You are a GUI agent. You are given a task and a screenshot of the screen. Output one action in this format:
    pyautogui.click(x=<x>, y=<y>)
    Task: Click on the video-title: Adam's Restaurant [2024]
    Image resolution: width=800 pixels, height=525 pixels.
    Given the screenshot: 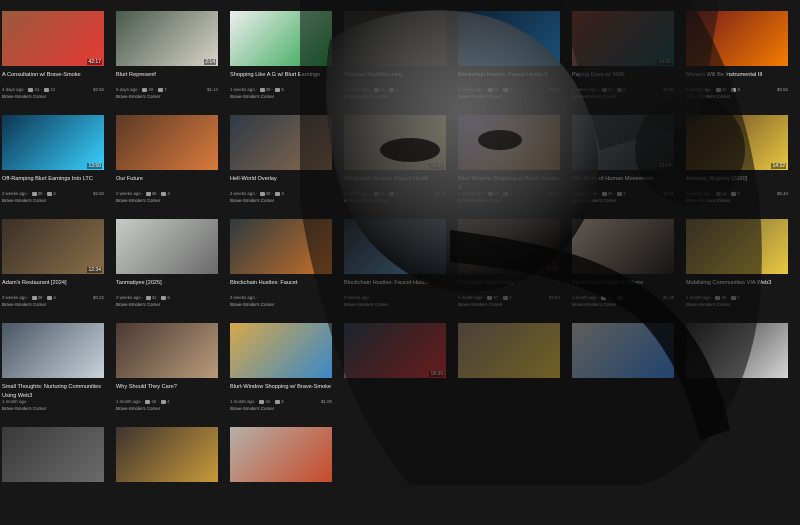 What is the action you would take?
    pyautogui.click(x=53, y=283)
    